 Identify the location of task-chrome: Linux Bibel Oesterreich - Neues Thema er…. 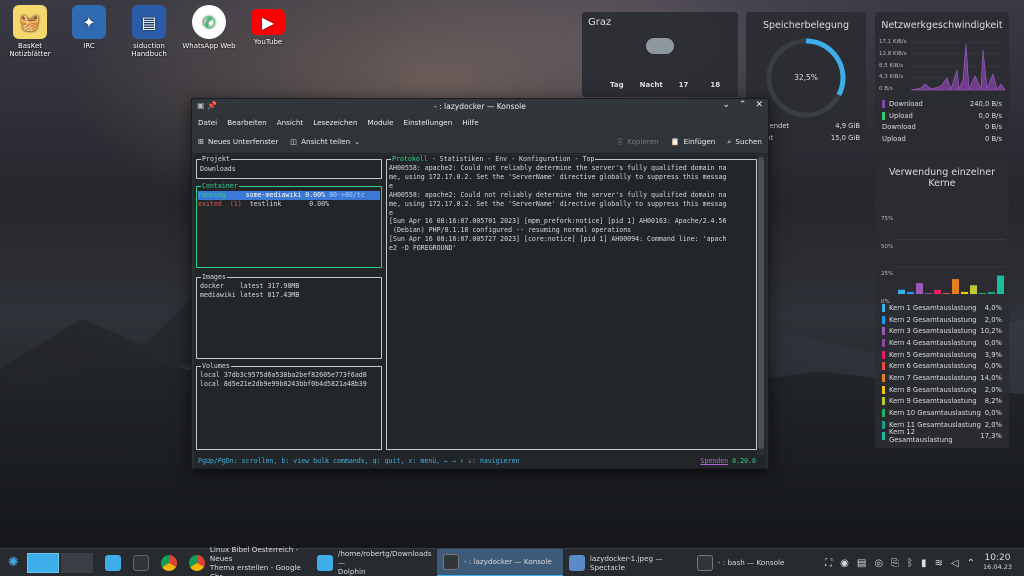
(247, 560).